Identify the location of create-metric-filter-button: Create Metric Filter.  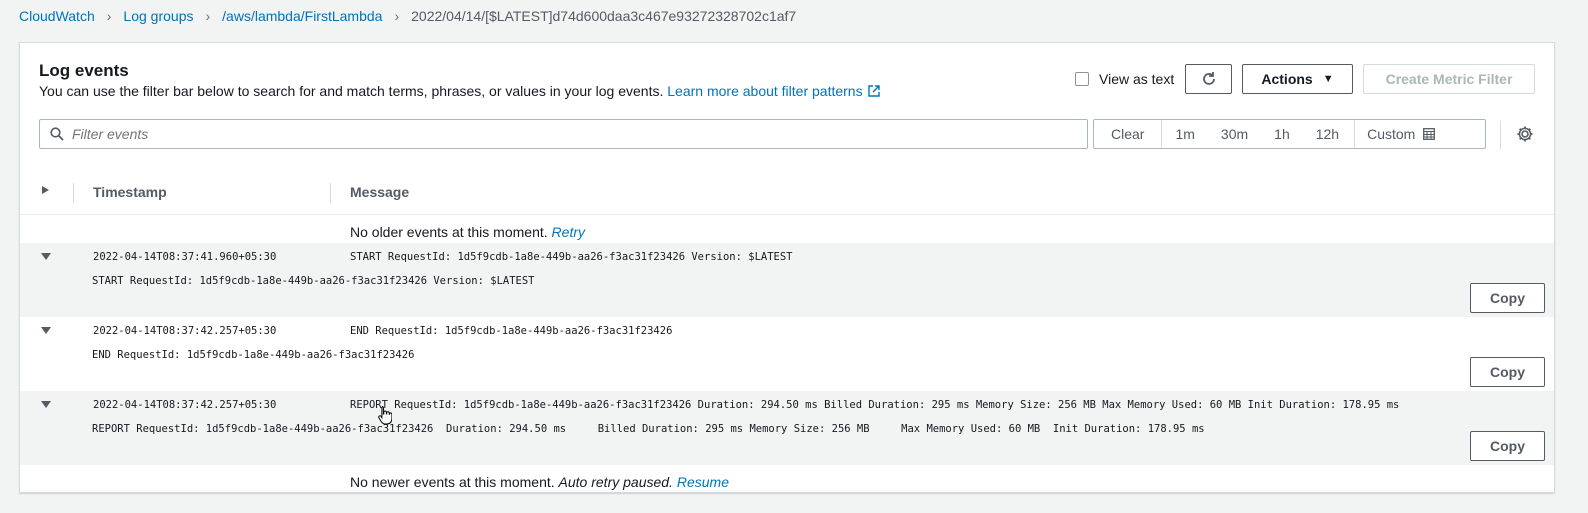
(1449, 79).